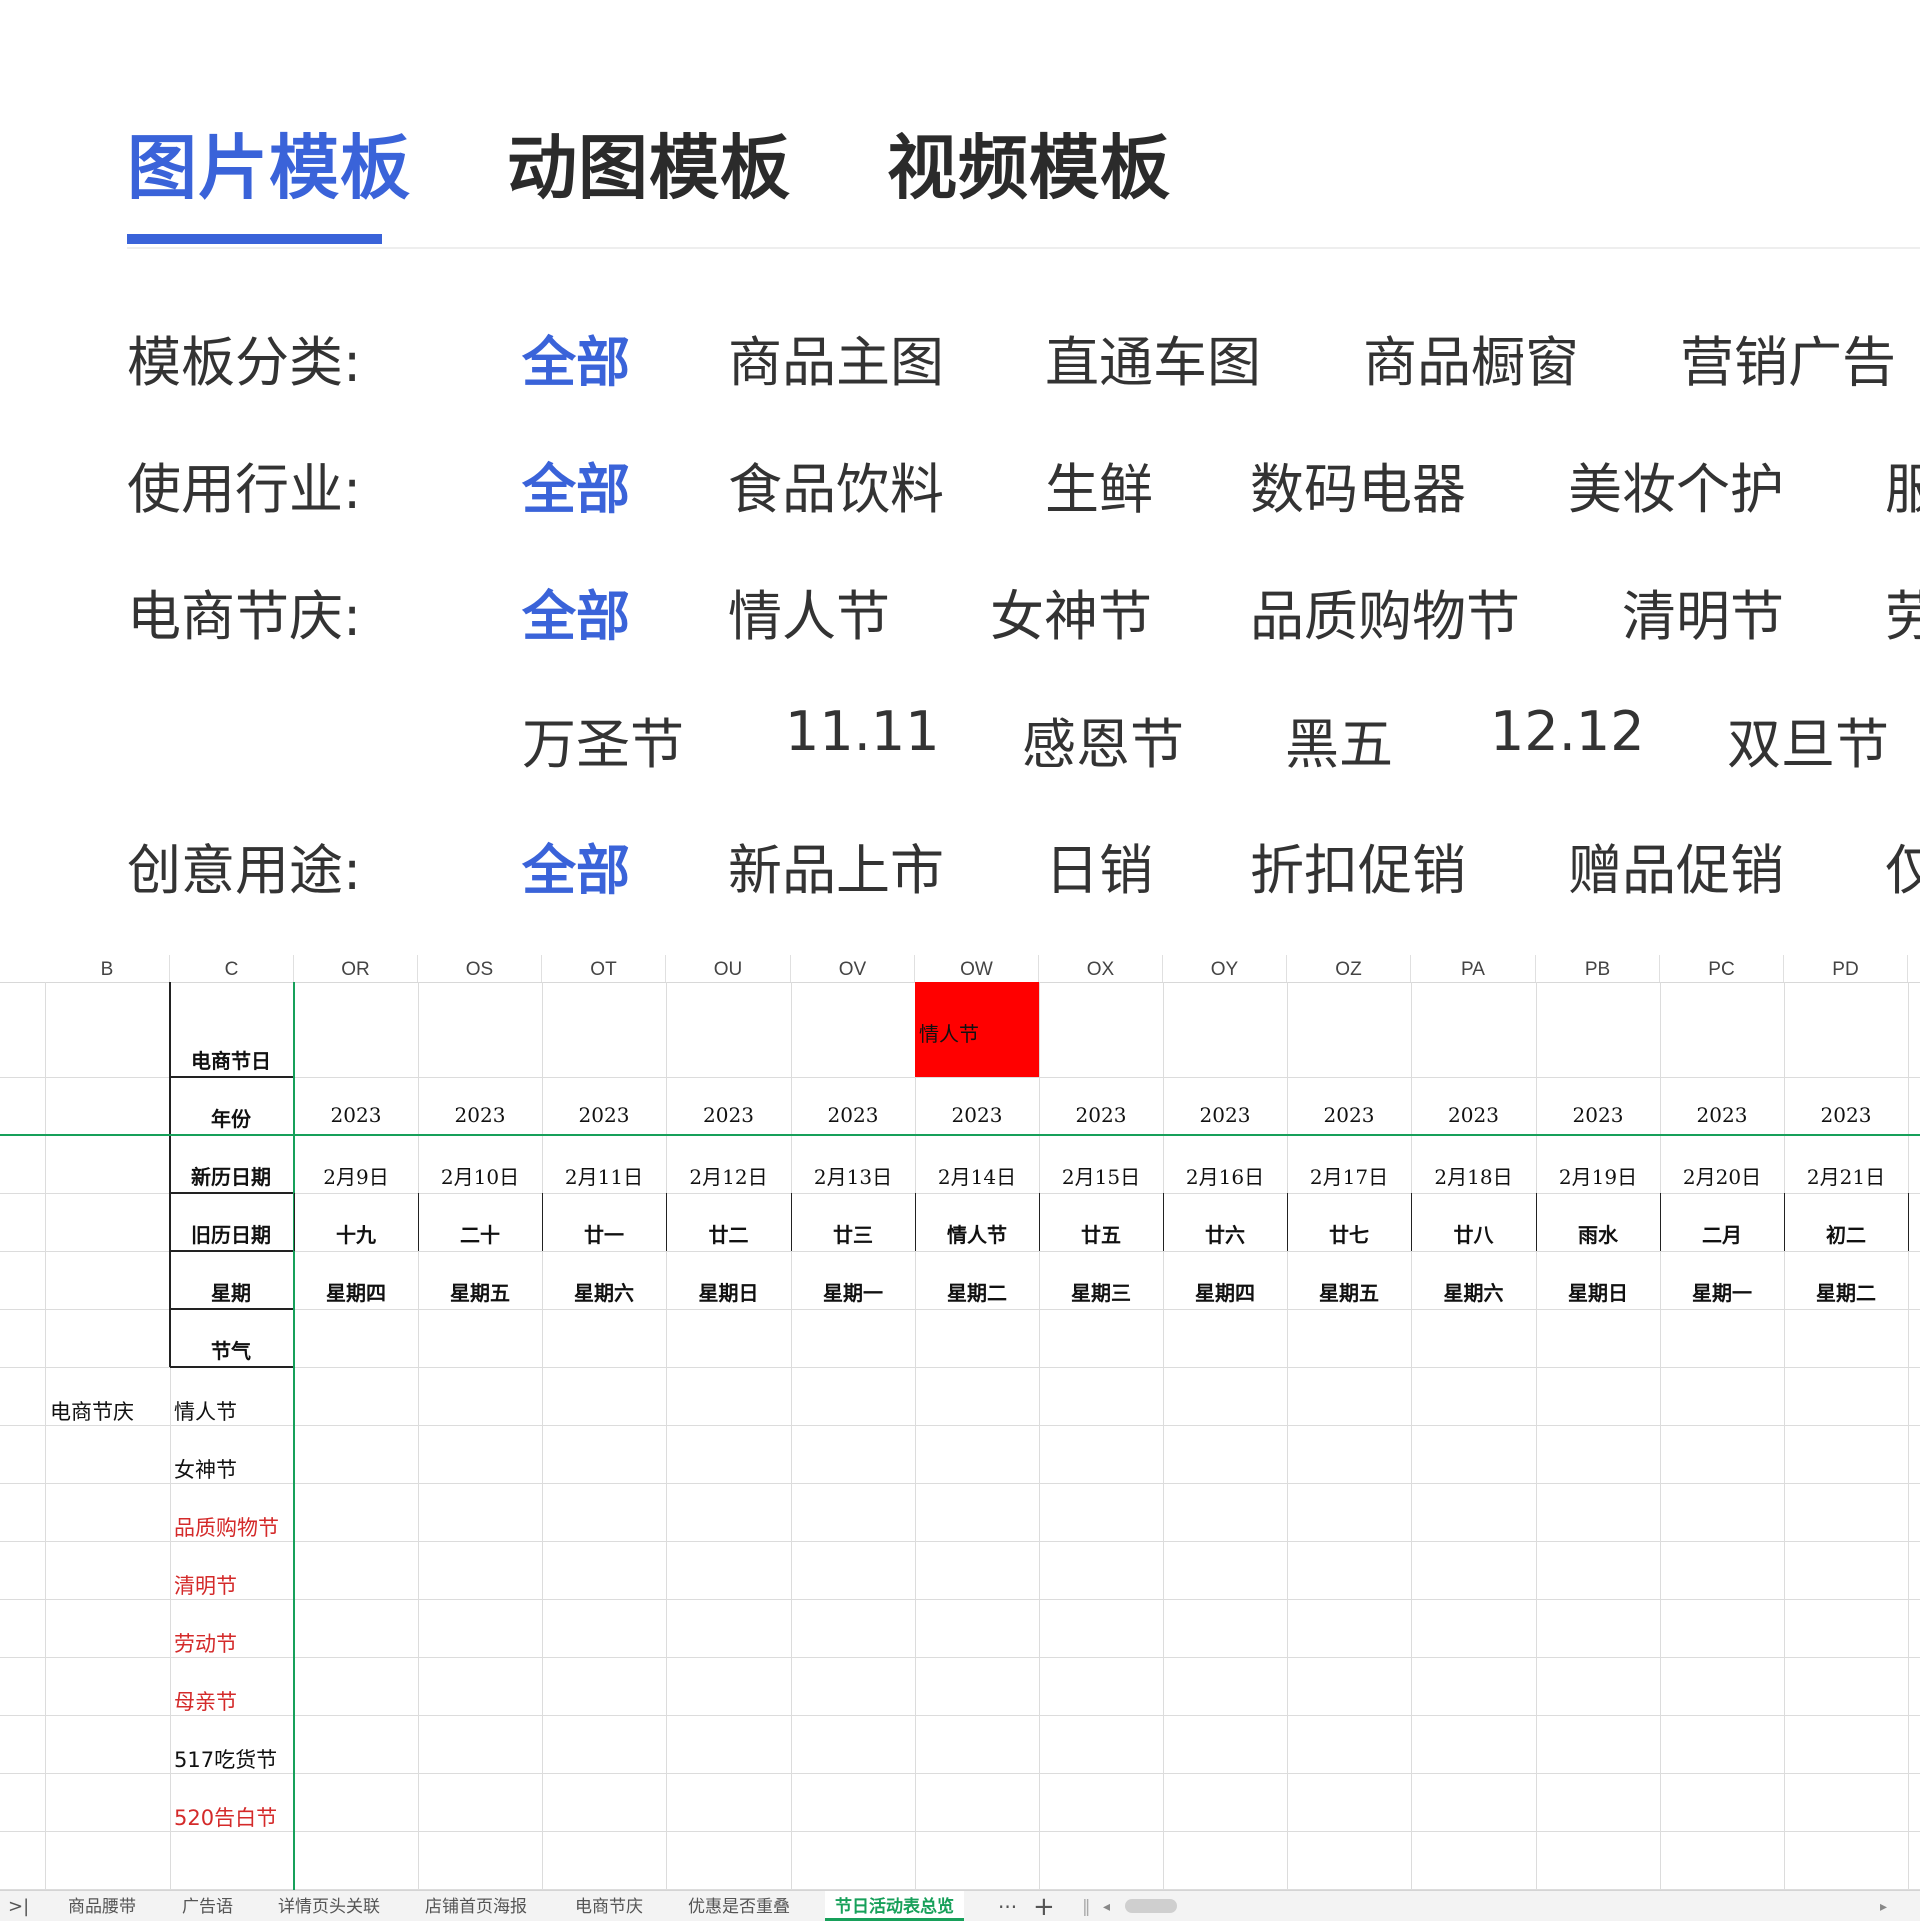 Image resolution: width=1920 pixels, height=1923 pixels. I want to click on weekday-cell: 星期四, so click(1225, 1291).